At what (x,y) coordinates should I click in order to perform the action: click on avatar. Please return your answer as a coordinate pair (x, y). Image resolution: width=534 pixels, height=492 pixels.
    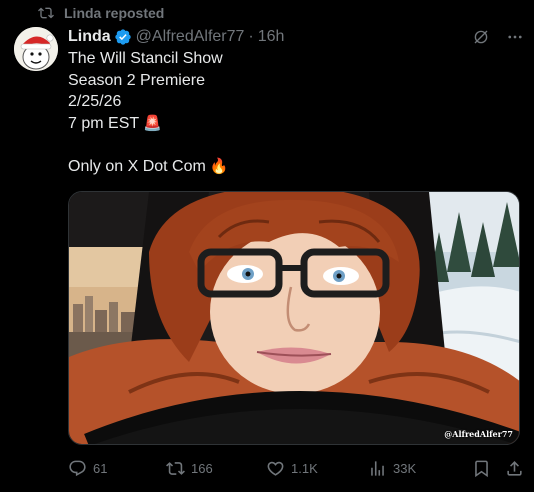
    Looking at the image, I should click on (36, 49).